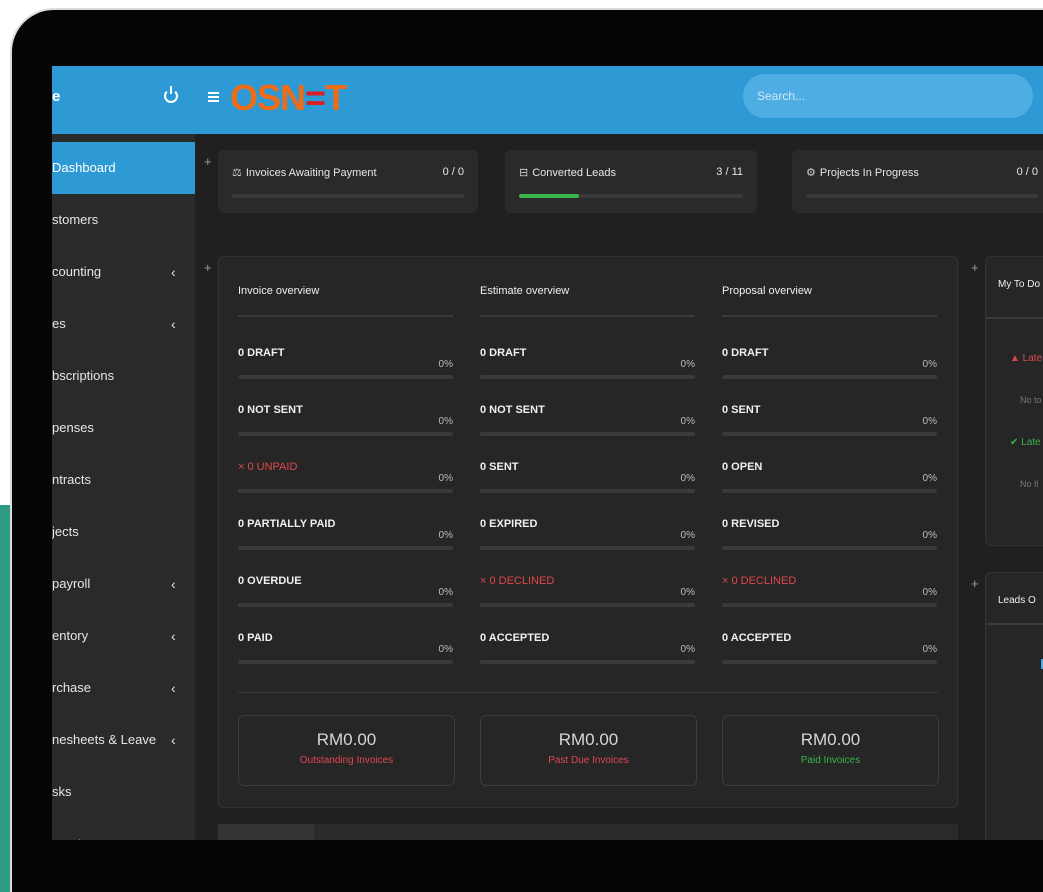  What do you see at coordinates (171, 94) in the screenshot?
I see `power-icon` at bounding box center [171, 94].